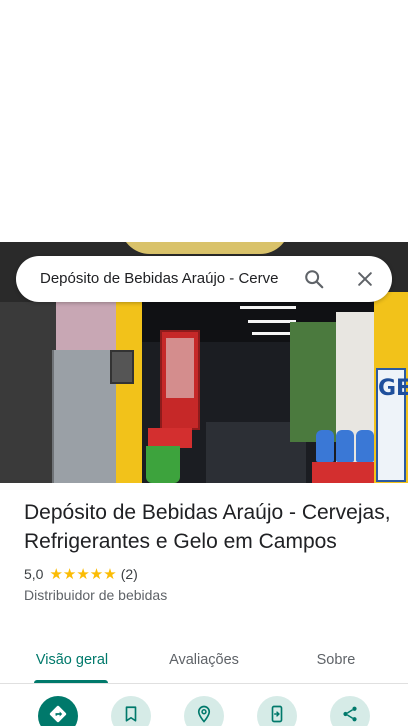 The height and width of the screenshot is (726, 408). What do you see at coordinates (34, 574) in the screenshot?
I see `rating-value: 5,0` at bounding box center [34, 574].